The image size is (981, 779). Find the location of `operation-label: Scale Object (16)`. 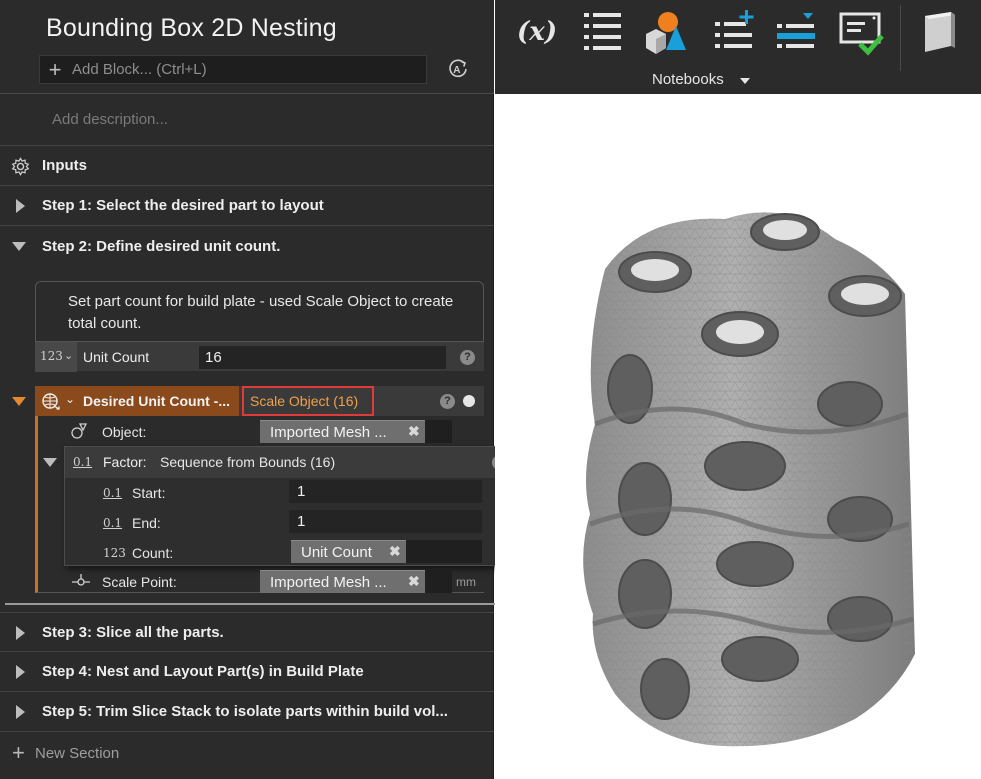

operation-label: Scale Object (16) is located at coordinates (304, 401).